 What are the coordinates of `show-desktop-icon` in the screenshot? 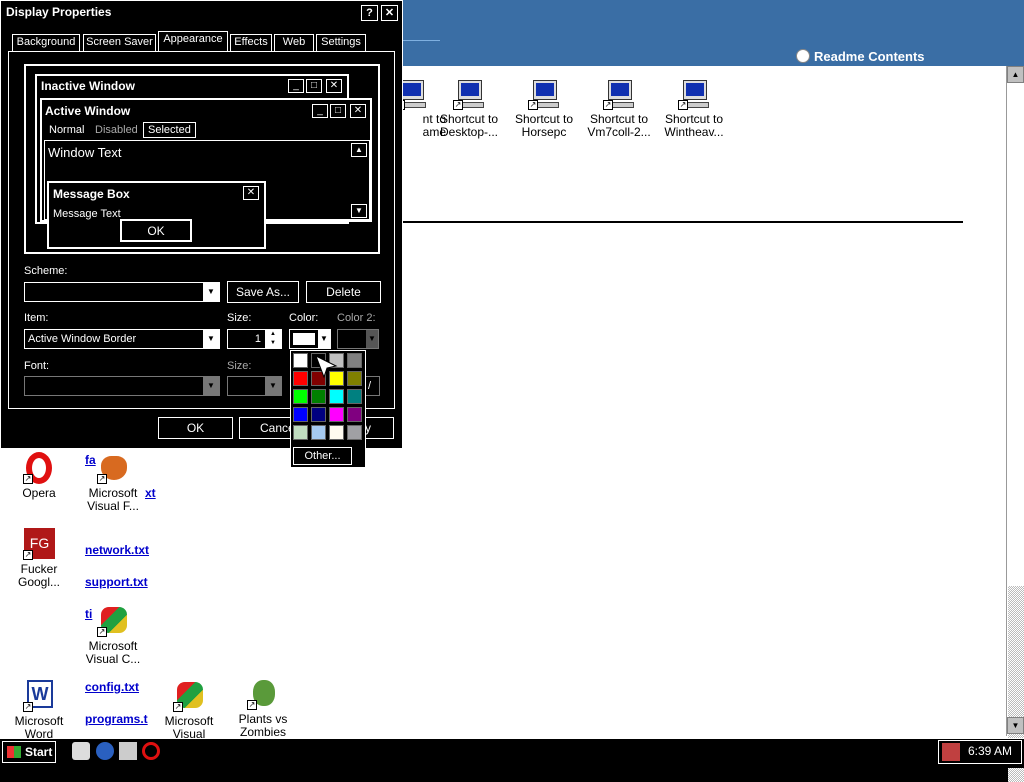 It's located at (81, 751).